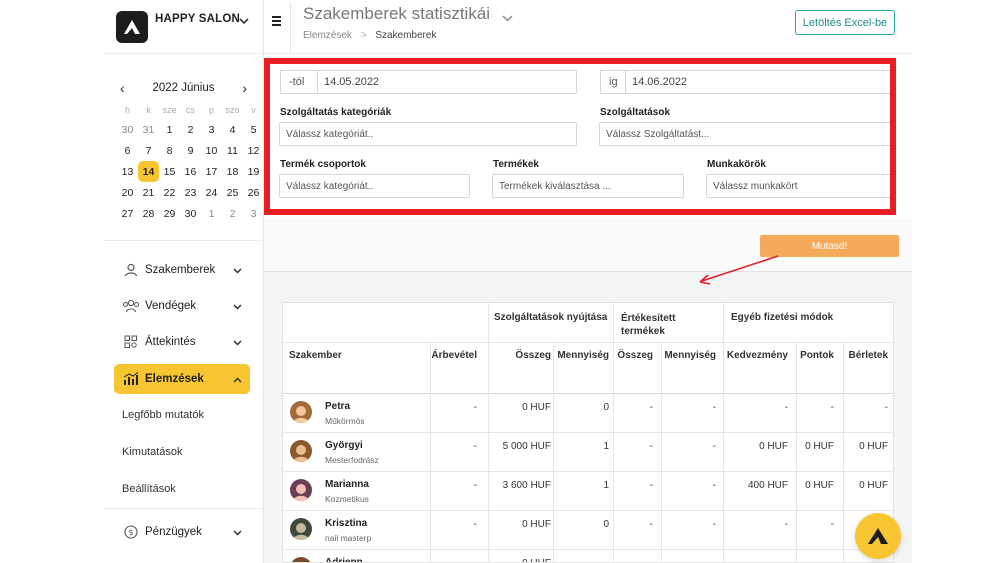 This screenshot has width=1000, height=563. I want to click on help-fab-button, so click(878, 536).